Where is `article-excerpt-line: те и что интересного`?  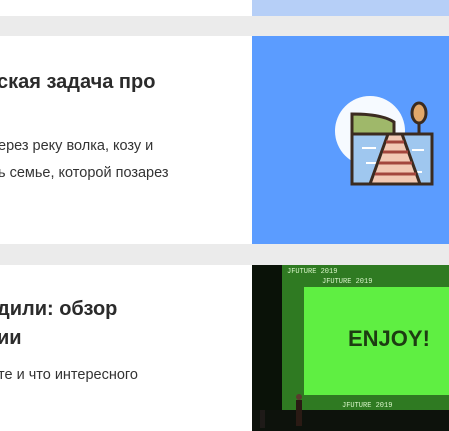
article-excerpt-line: те и что интересного is located at coordinates (69, 375).